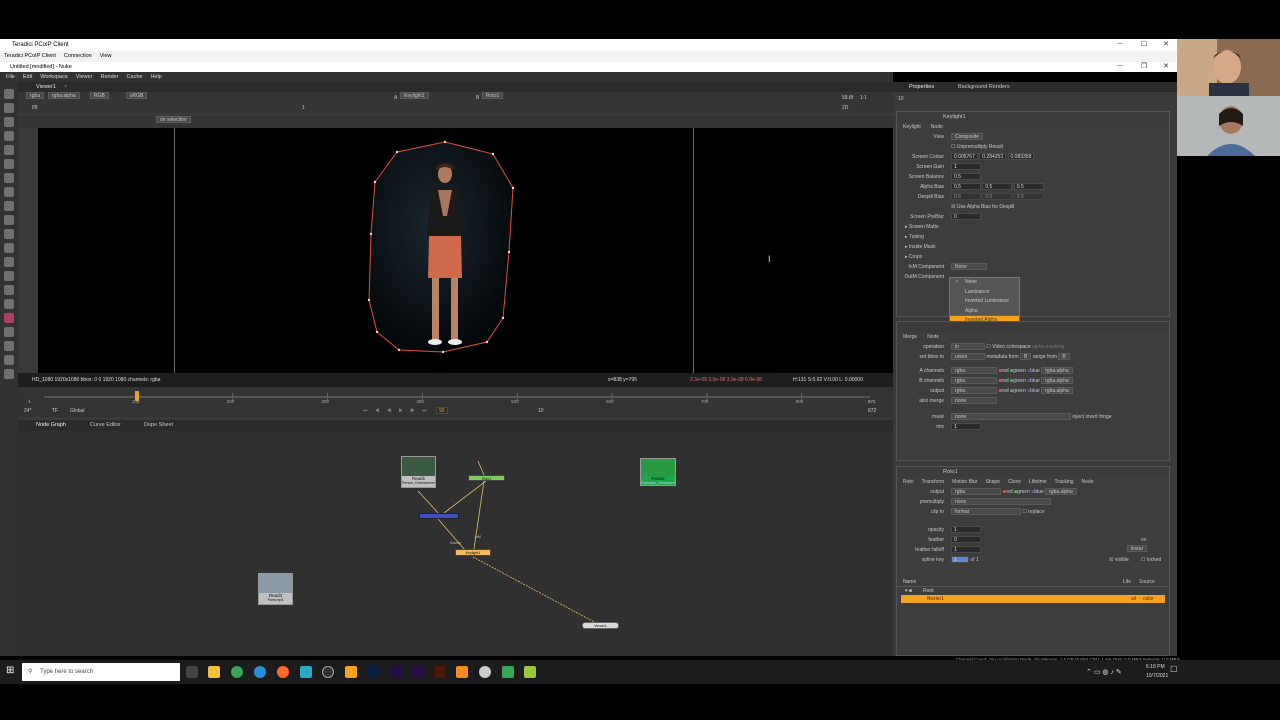 Image resolution: width=1280 pixels, height=720 pixels. Describe the element at coordinates (912, 127) in the screenshot. I see `tab-keylight: Keylight` at that location.